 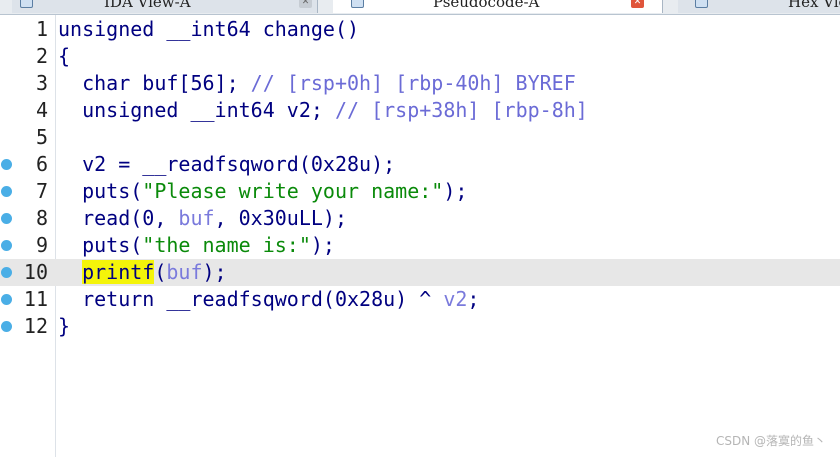 What do you see at coordinates (26, 4) in the screenshot?
I see `disassembly-view-icon` at bounding box center [26, 4].